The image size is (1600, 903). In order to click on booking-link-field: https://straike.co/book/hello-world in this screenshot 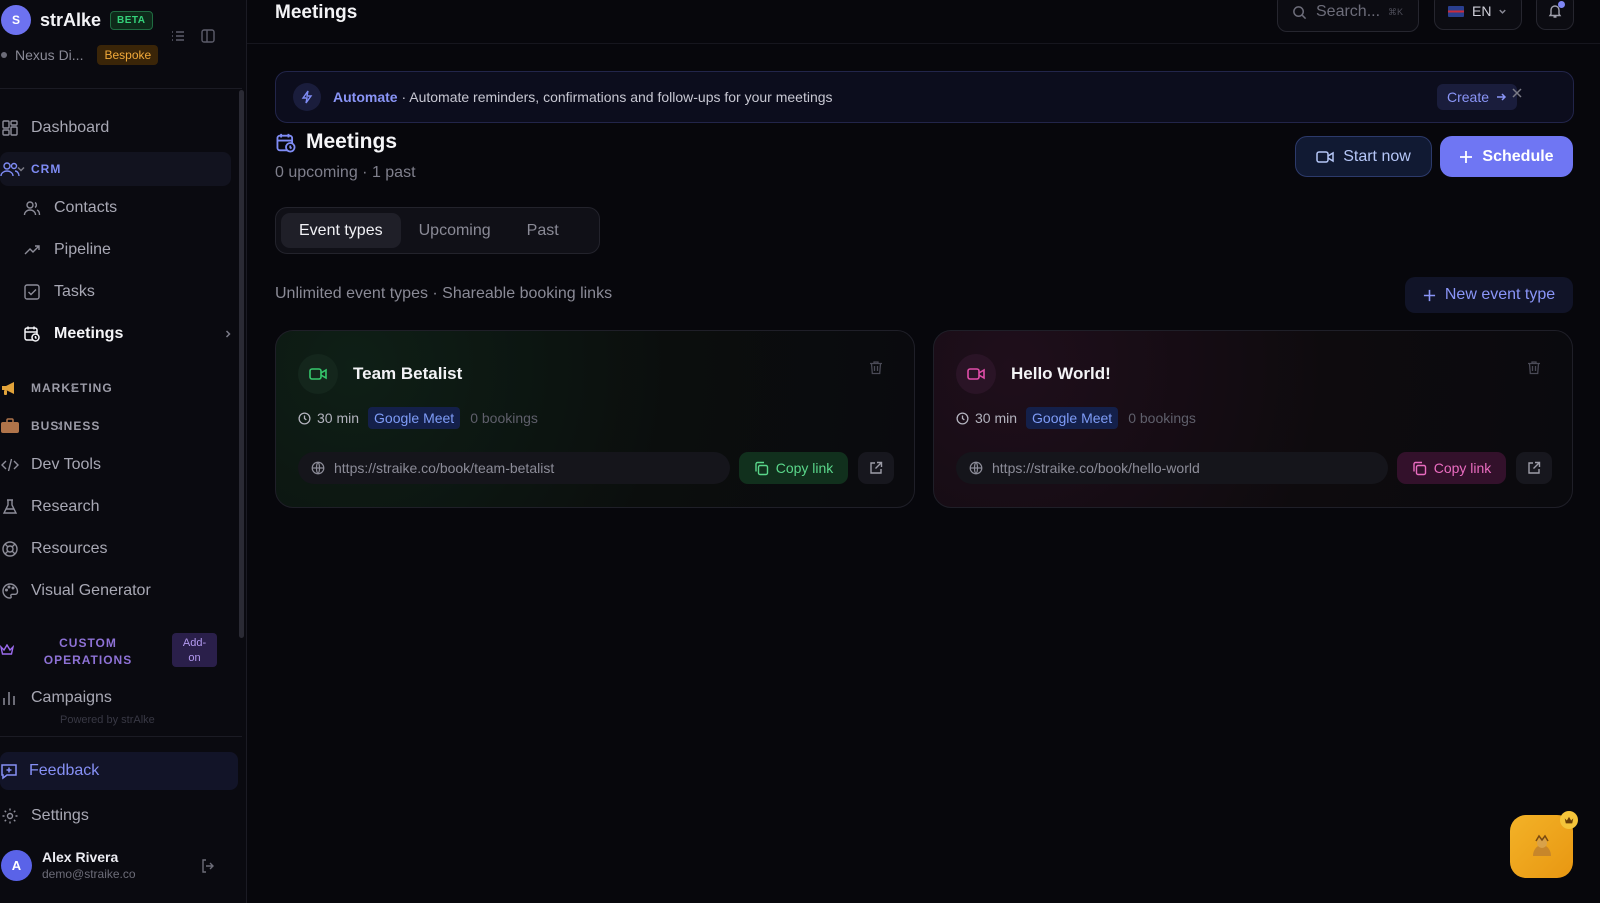, I will do `click(1172, 468)`.